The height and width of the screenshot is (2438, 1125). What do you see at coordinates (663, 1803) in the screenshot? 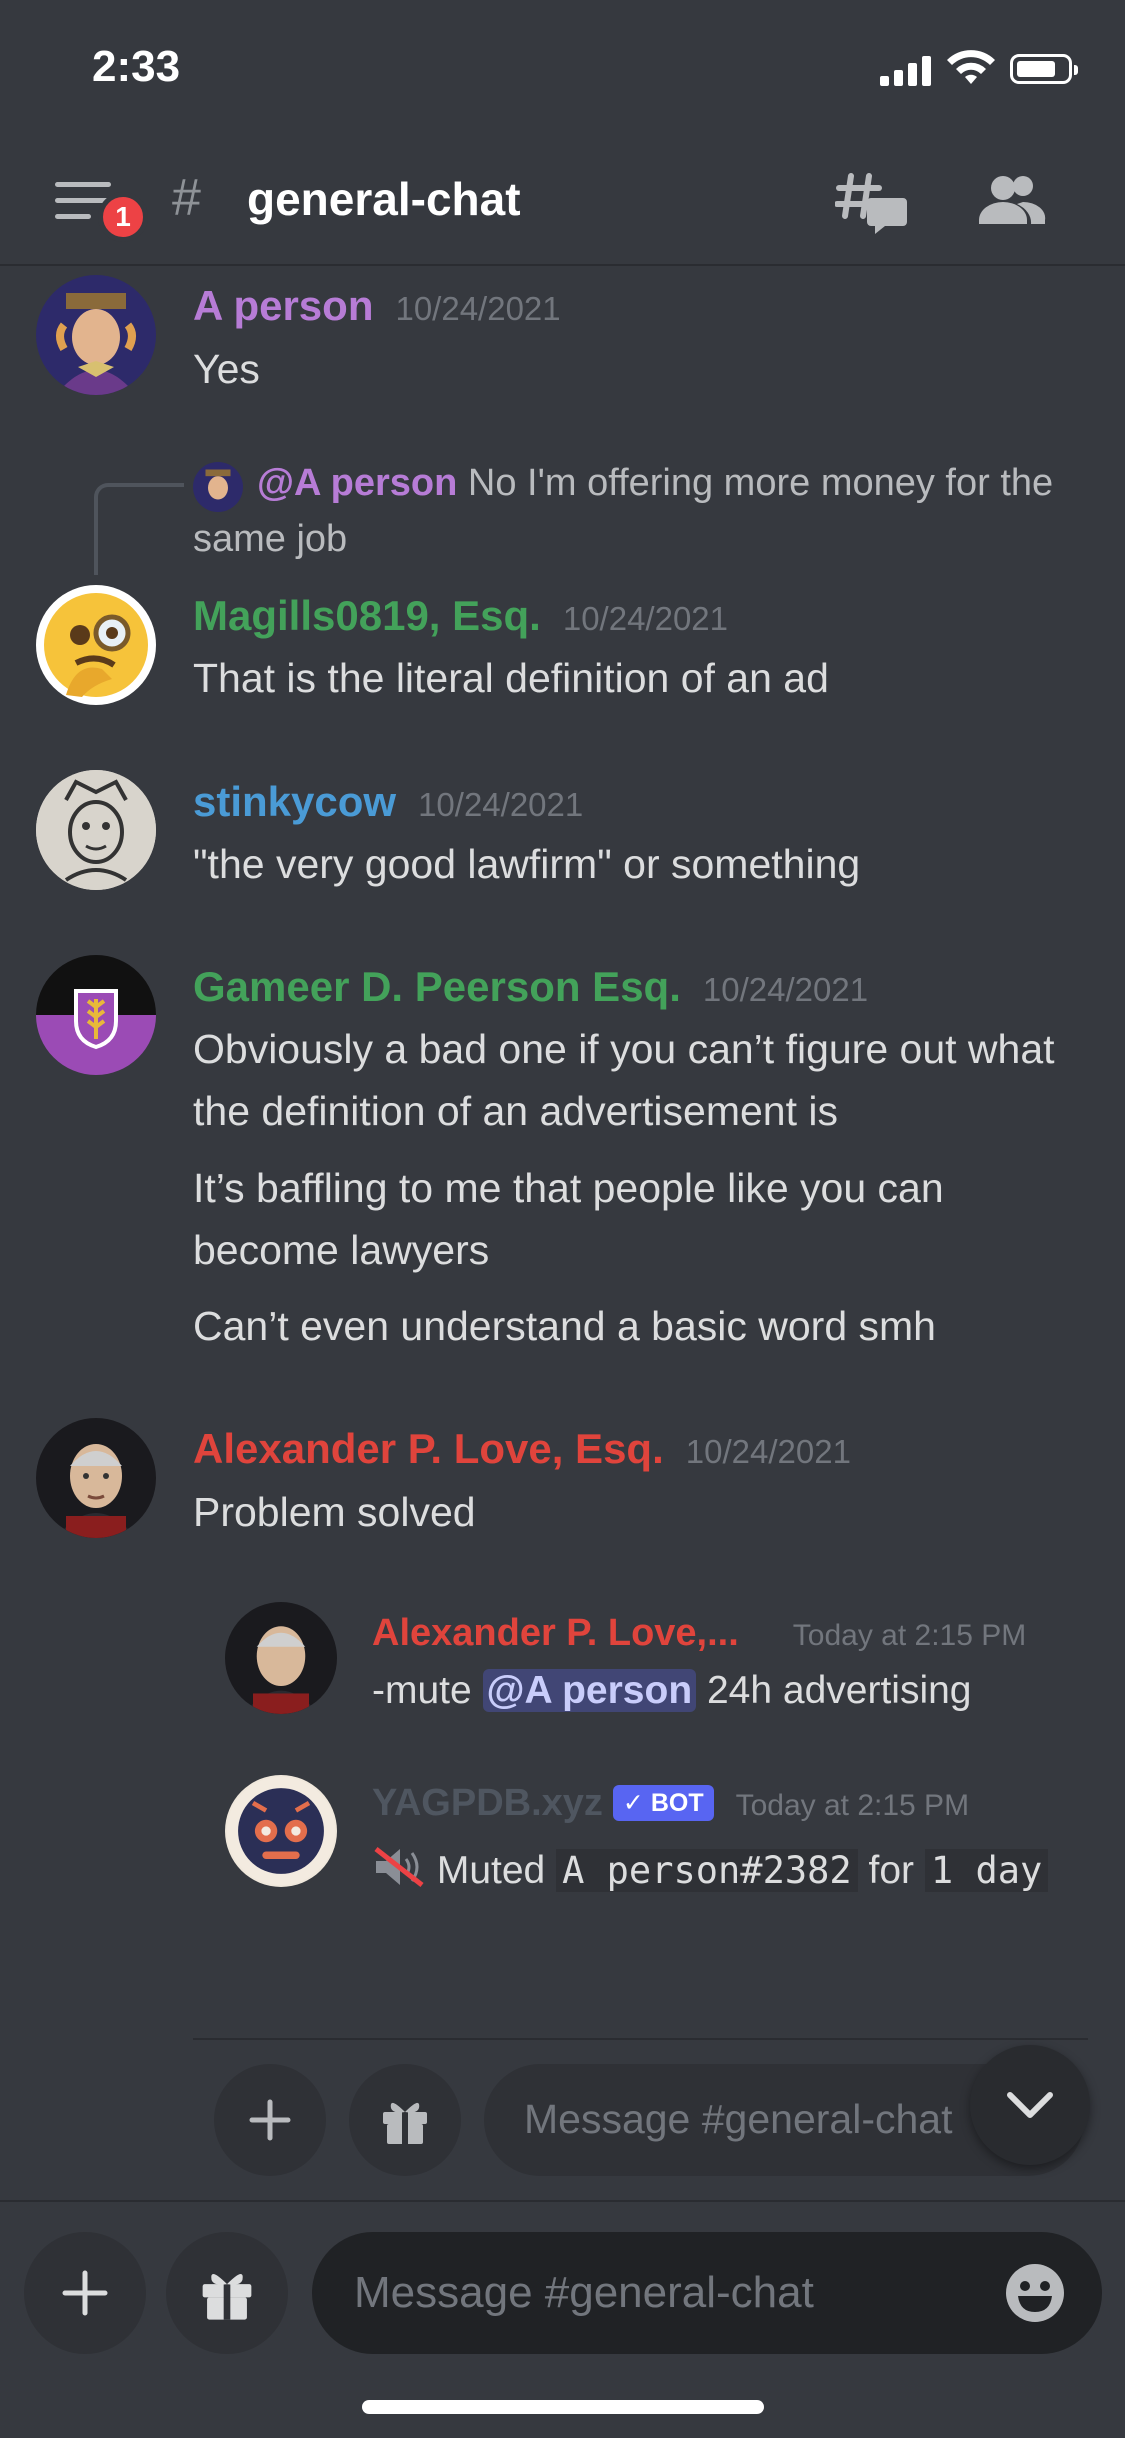
I see `bot-tag: ✓ BOT` at bounding box center [663, 1803].